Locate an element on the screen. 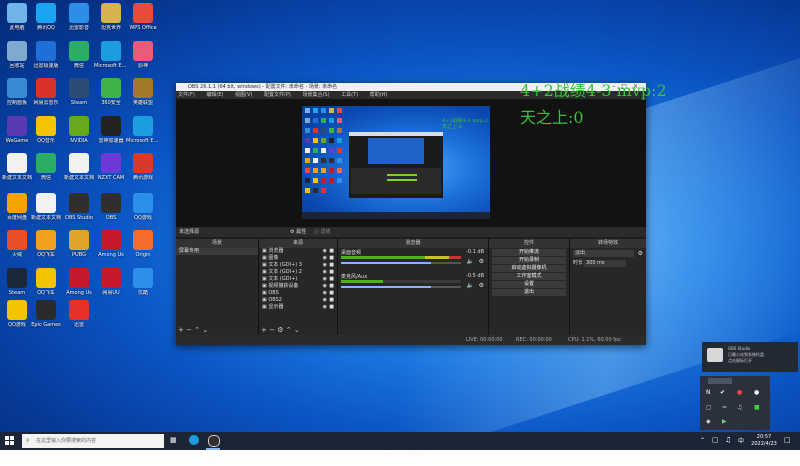  source-item: ▣ 浏览器 ◉ ■ is located at coordinates (298, 251).